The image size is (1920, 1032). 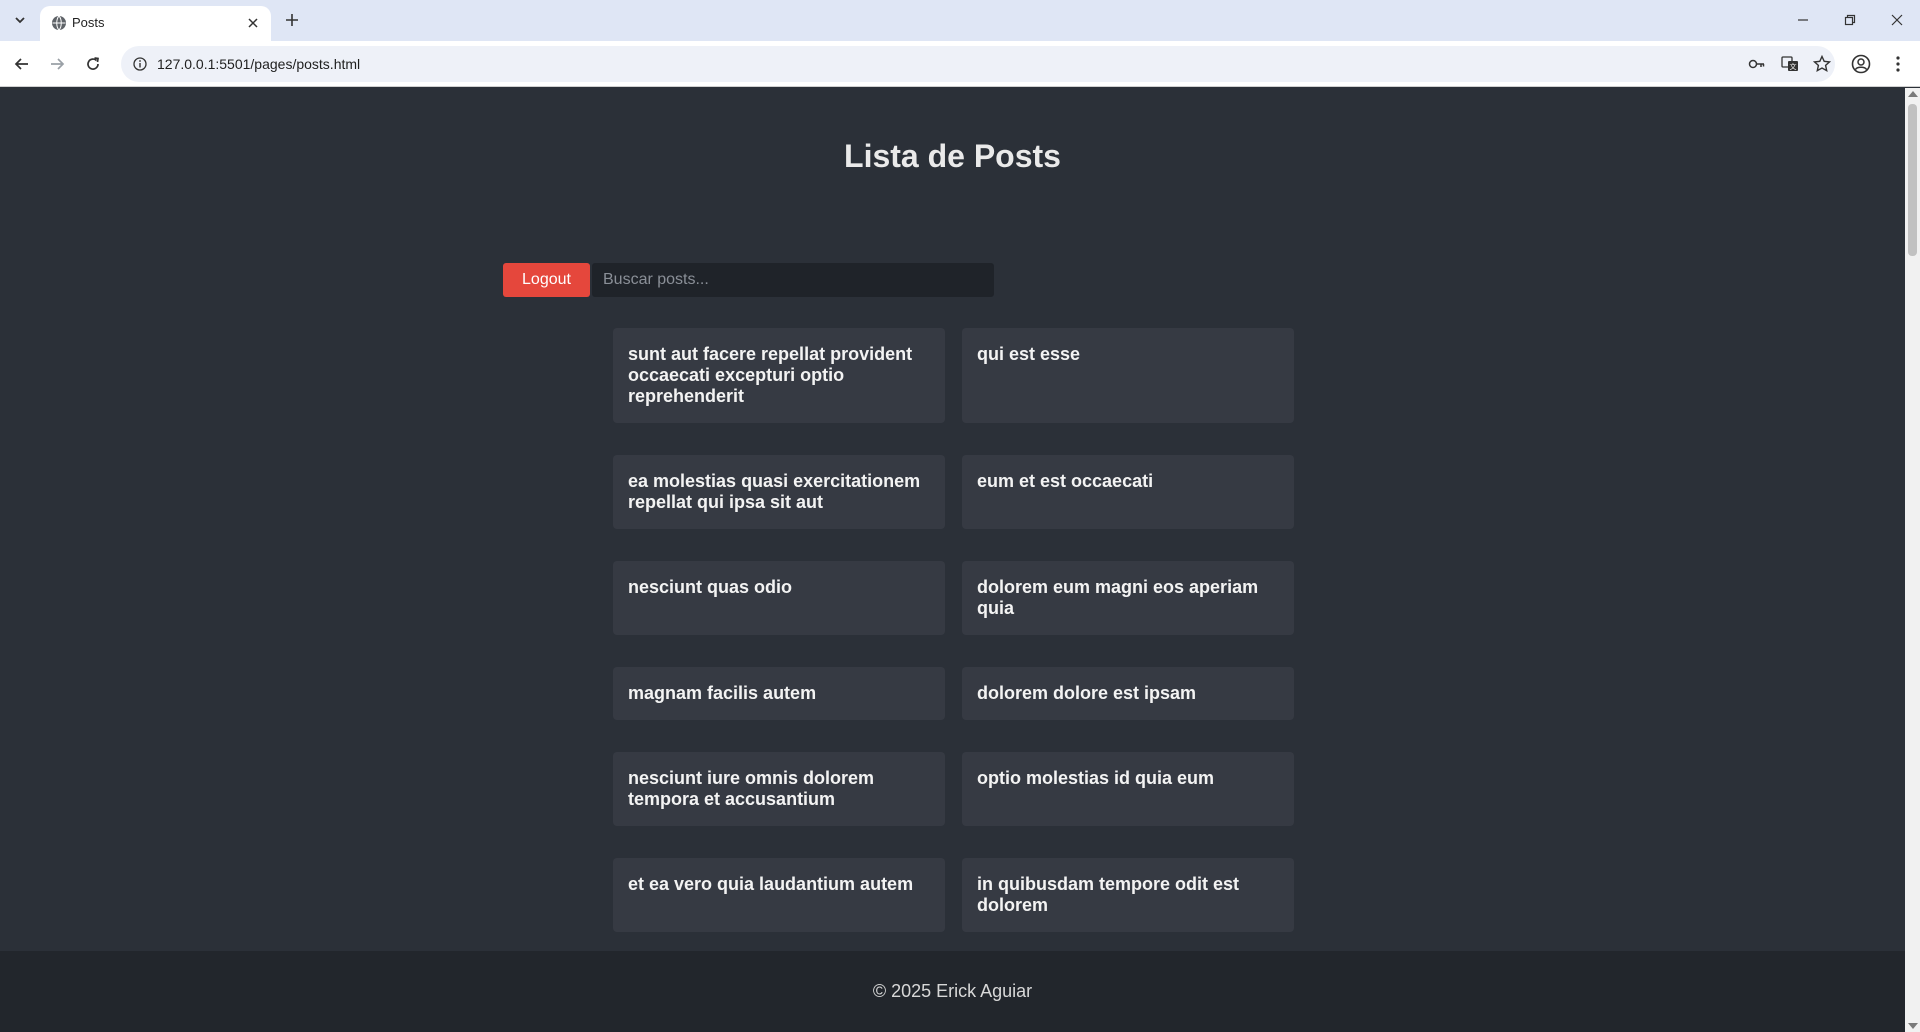 I want to click on globe-icon, so click(x=59, y=23).